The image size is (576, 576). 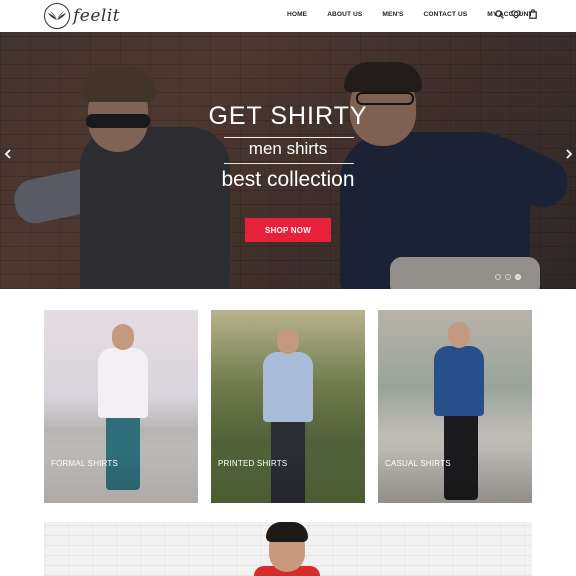 I want to click on hero-divider-top, so click(x=289, y=137).